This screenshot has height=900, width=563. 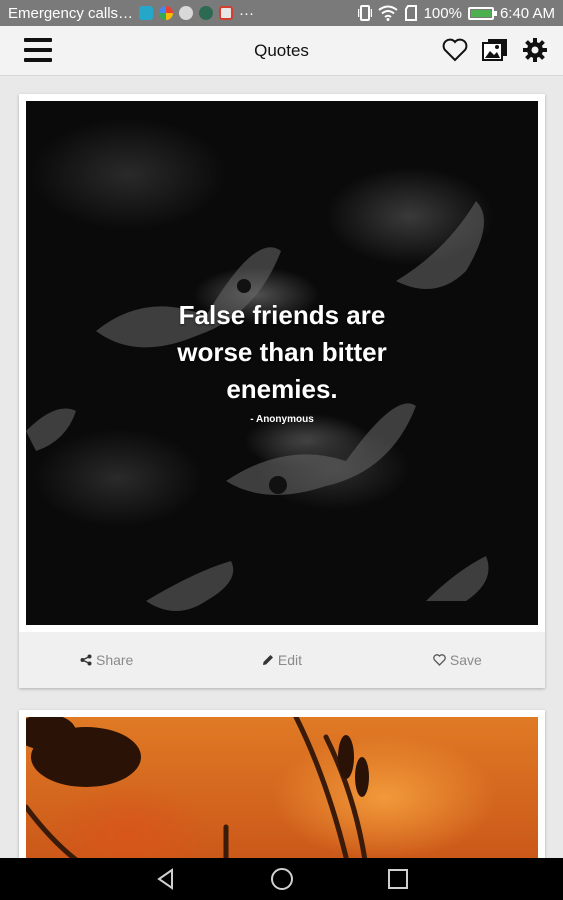 I want to click on battery-fill, so click(x=480, y=13).